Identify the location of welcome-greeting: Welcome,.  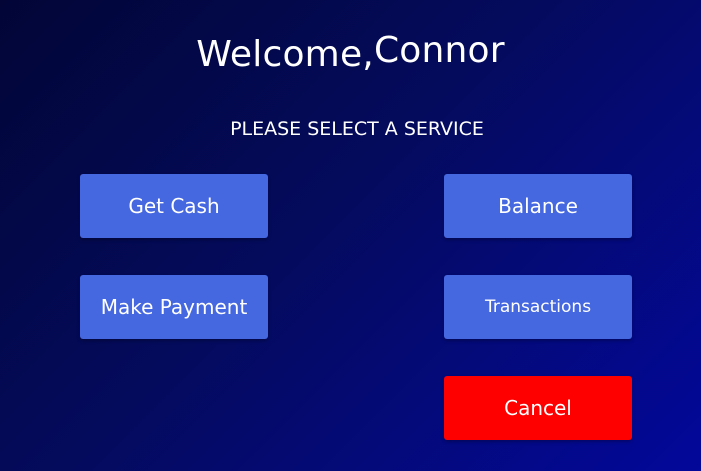
(285, 54).